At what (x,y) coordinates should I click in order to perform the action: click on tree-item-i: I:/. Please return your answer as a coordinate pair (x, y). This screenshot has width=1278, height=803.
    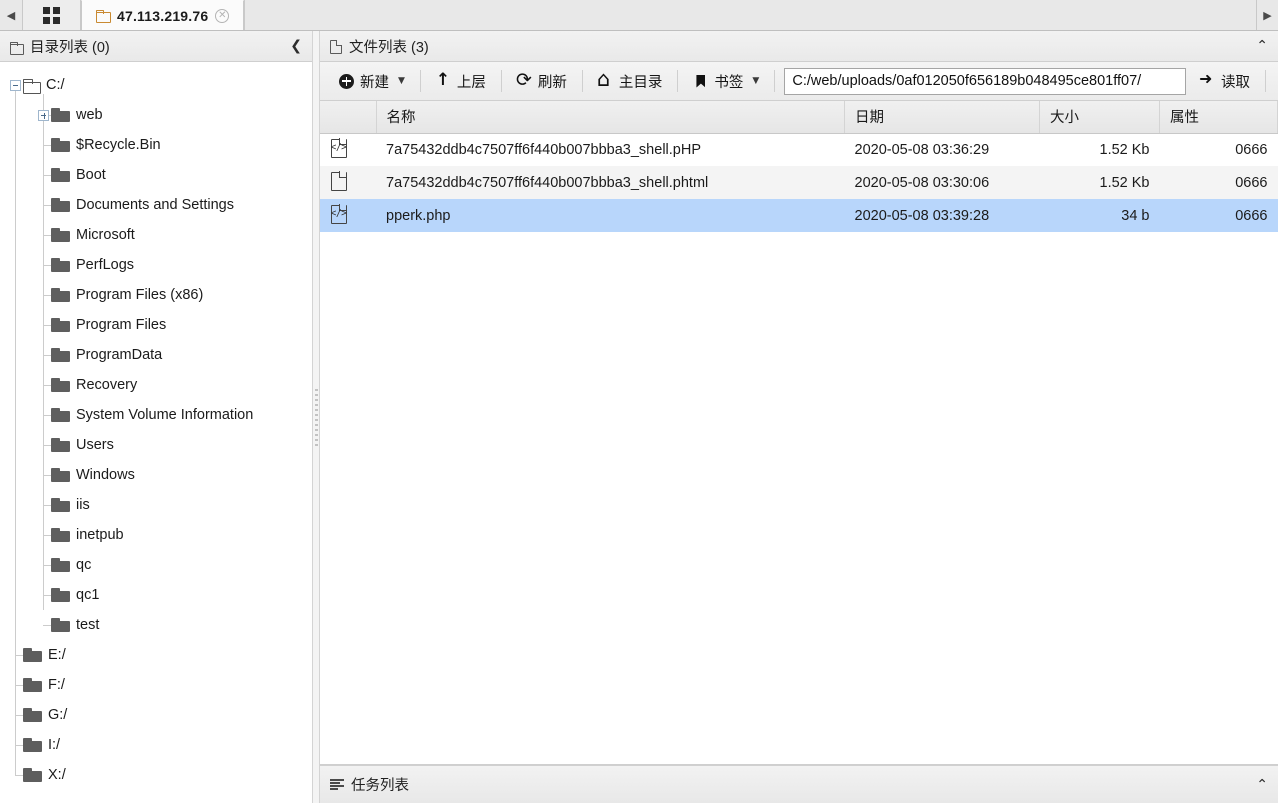
    Looking at the image, I should click on (156, 745).